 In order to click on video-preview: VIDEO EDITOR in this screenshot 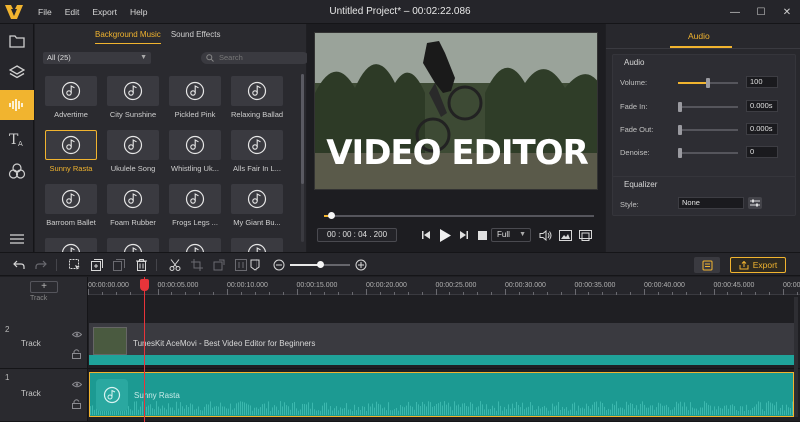, I will do `click(456, 111)`.